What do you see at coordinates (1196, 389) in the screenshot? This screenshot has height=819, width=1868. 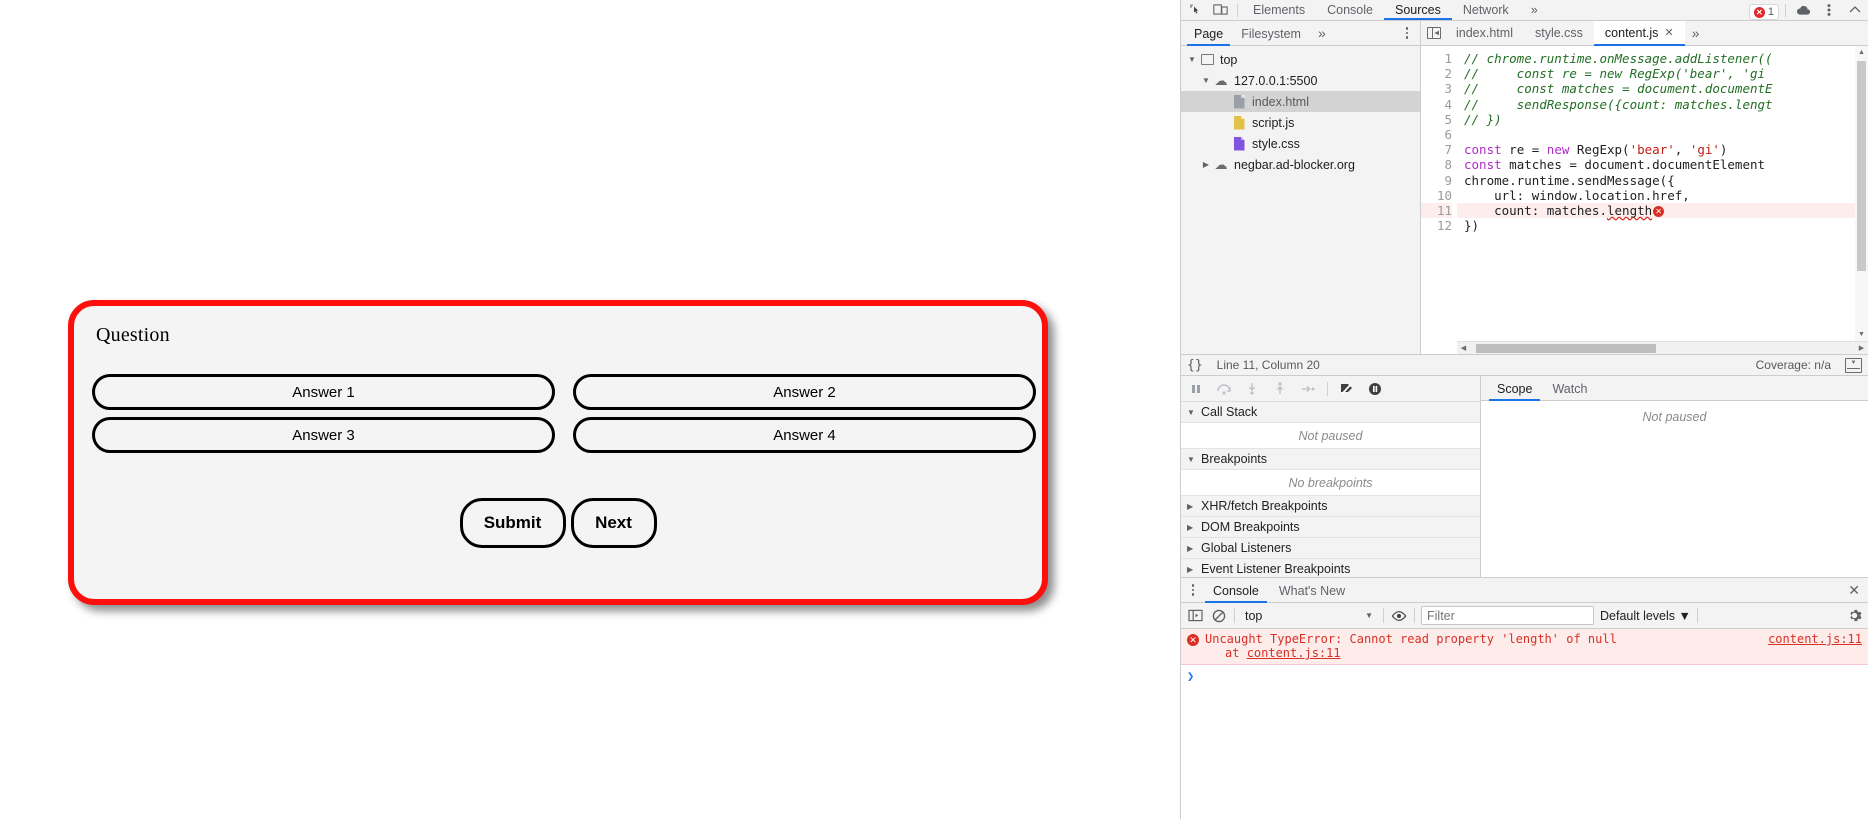 I see `pause-icon` at bounding box center [1196, 389].